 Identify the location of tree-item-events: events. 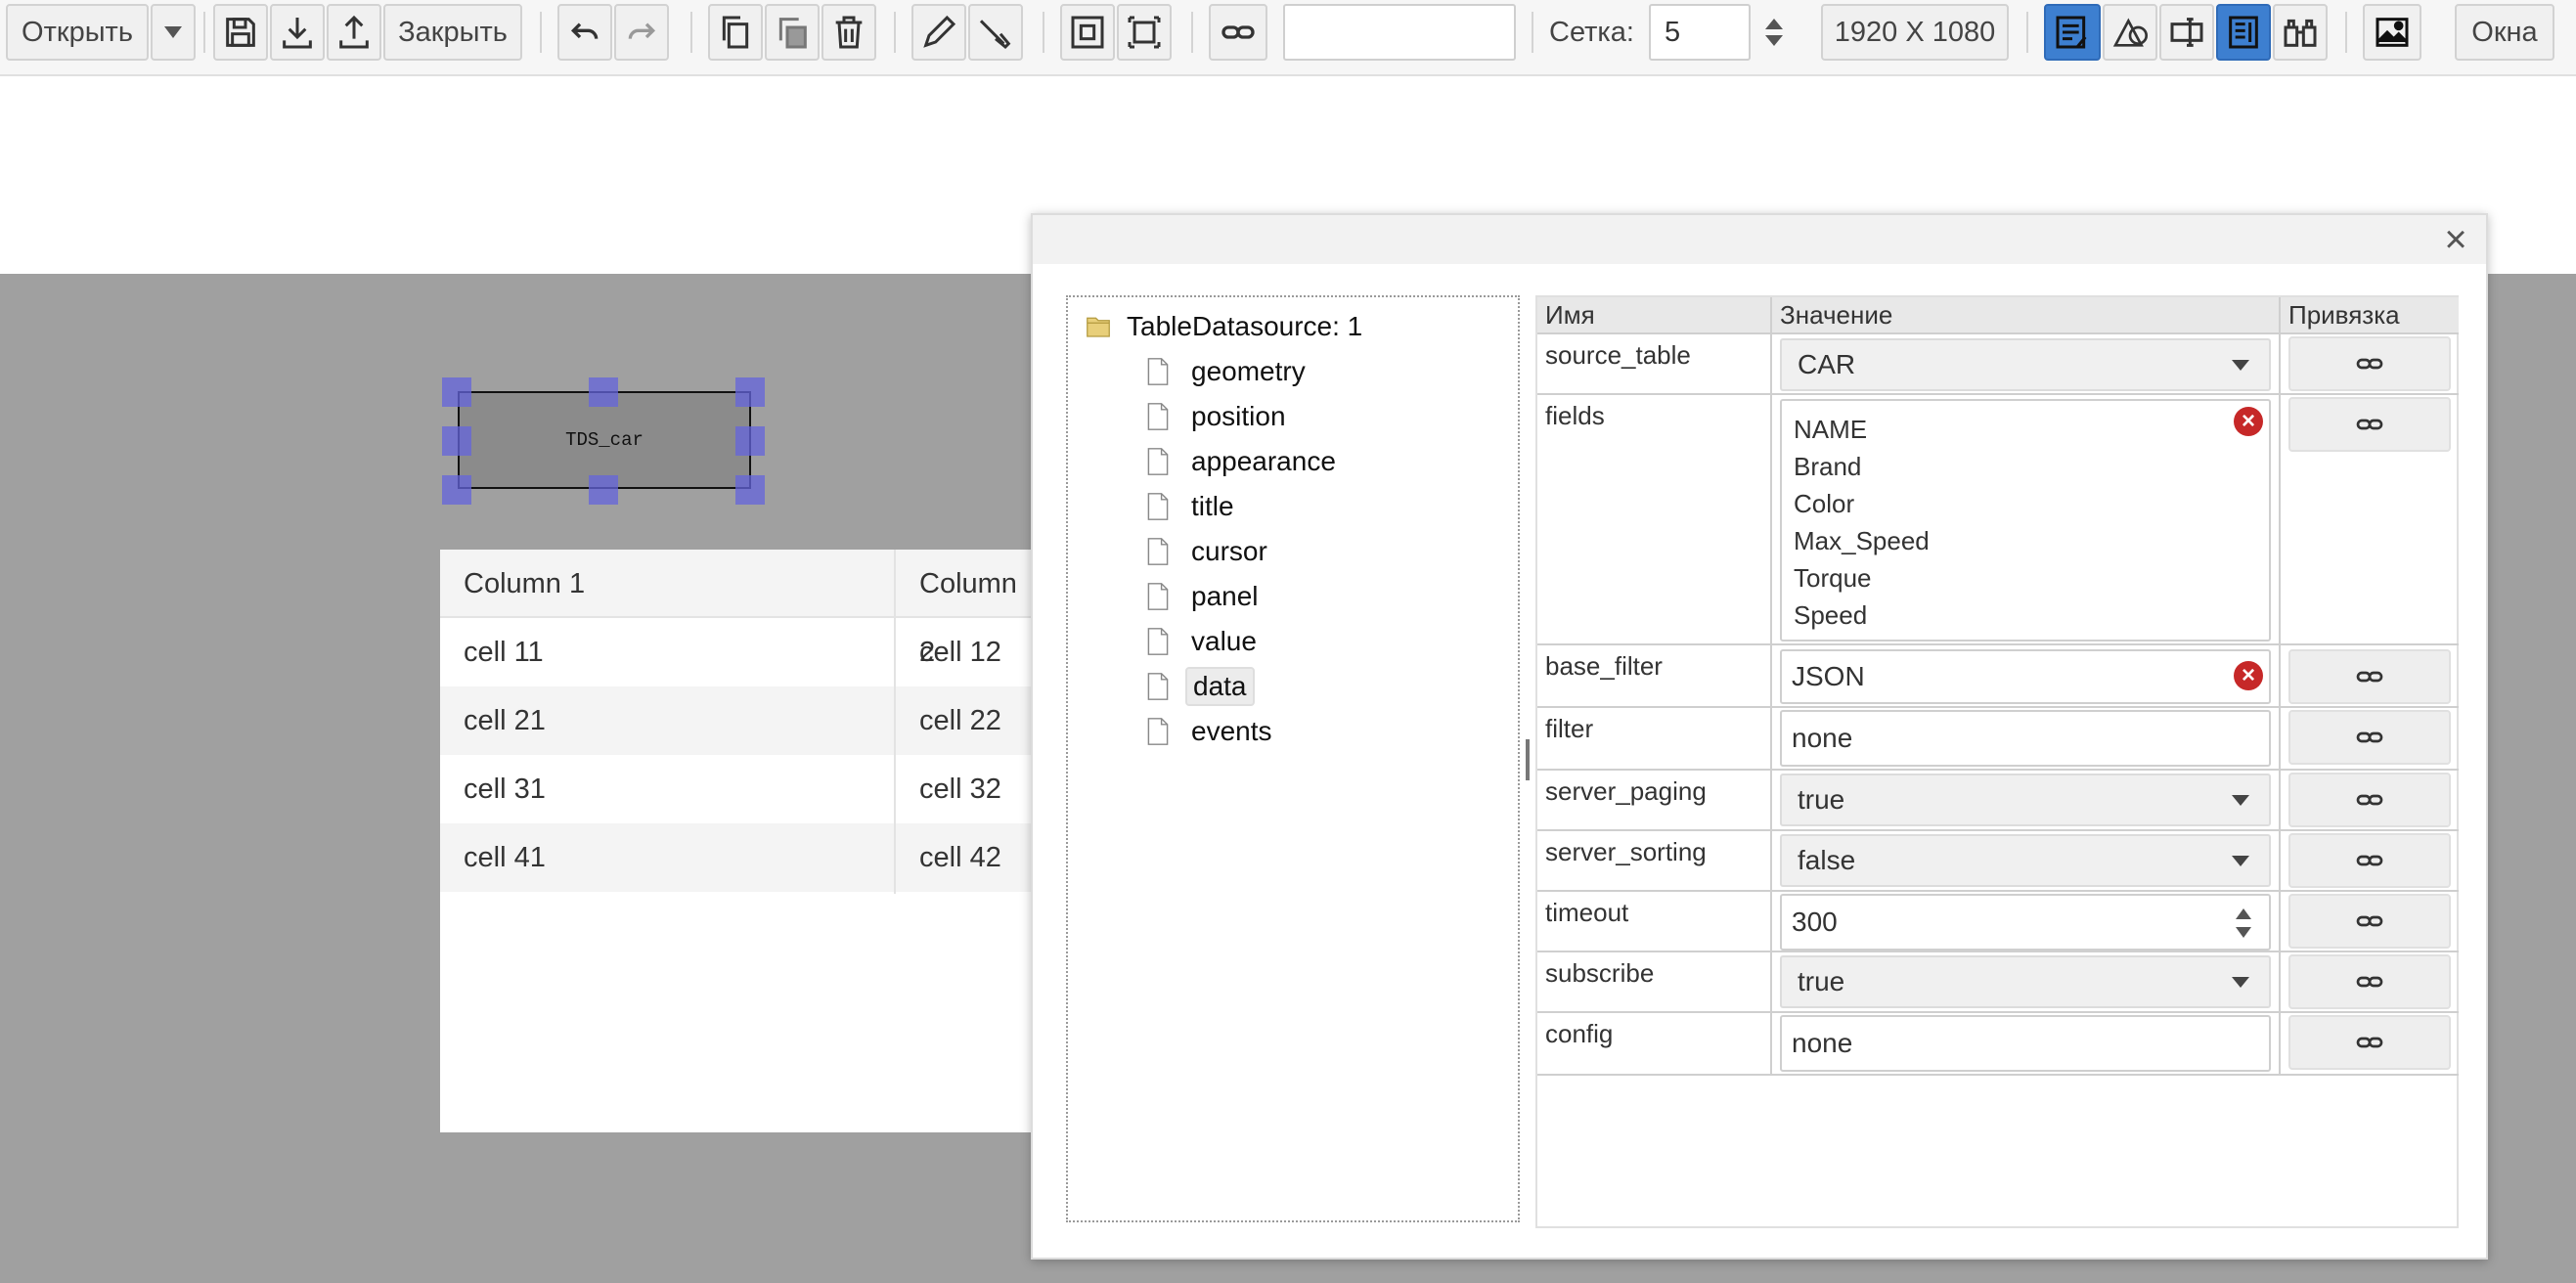
(1212, 731).